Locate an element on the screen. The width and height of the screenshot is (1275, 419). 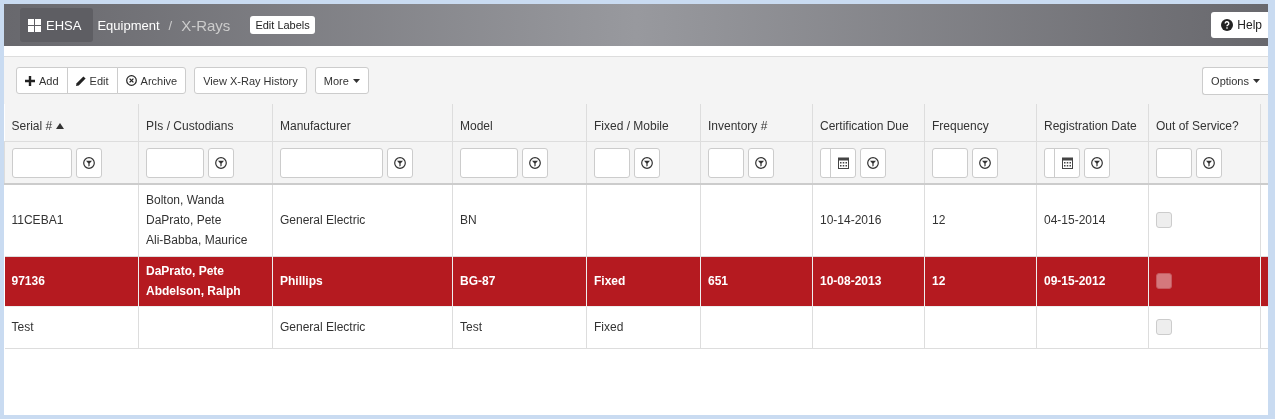
brand-logo: EHSA is located at coordinates (57, 25).